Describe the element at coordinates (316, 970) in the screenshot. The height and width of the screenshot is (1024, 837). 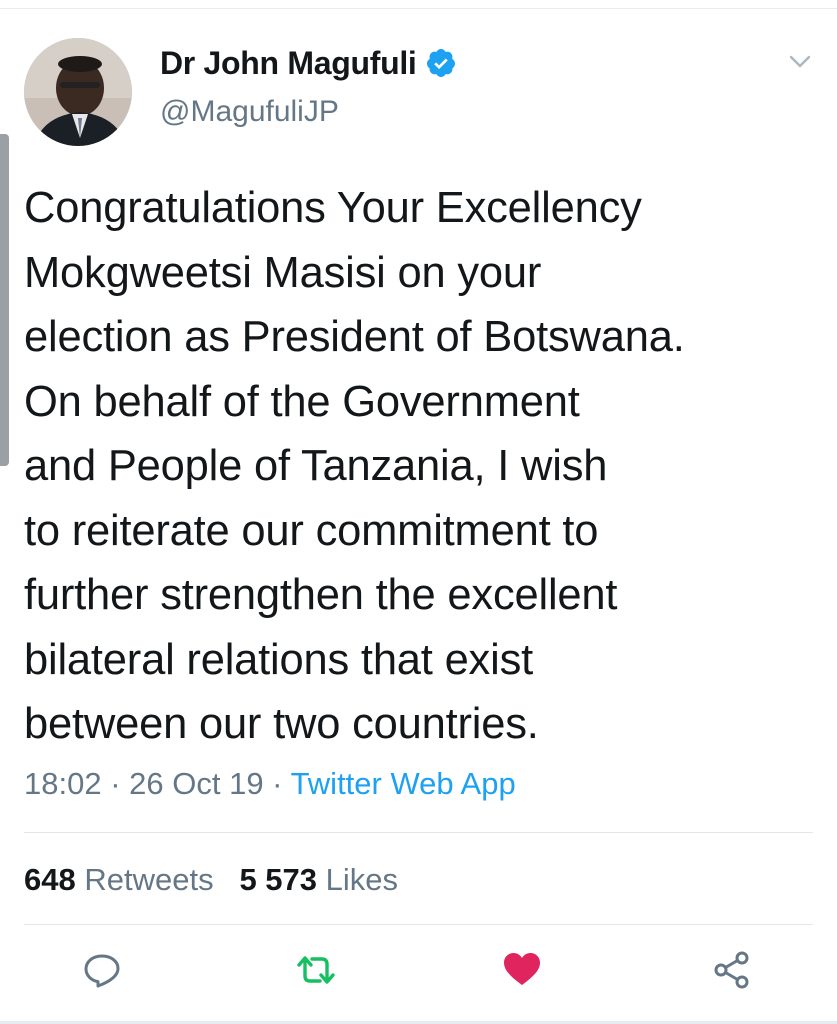
I see `retweet-icon` at that location.